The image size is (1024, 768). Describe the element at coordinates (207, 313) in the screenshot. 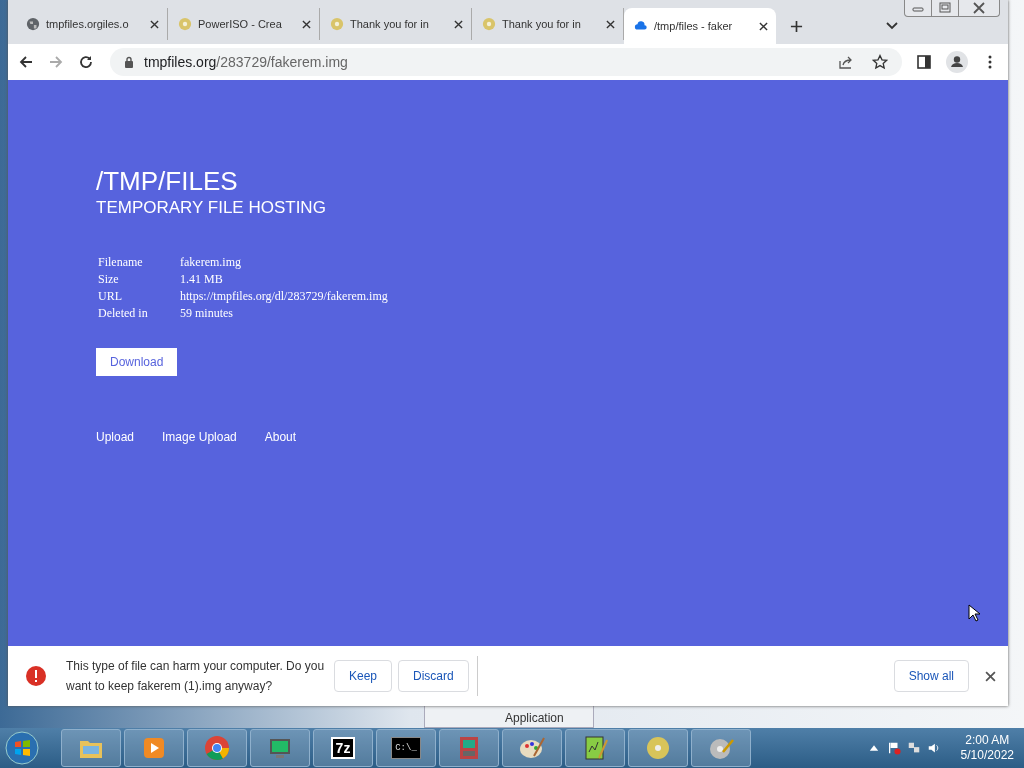

I see `detail-value: 59 minutes` at that location.